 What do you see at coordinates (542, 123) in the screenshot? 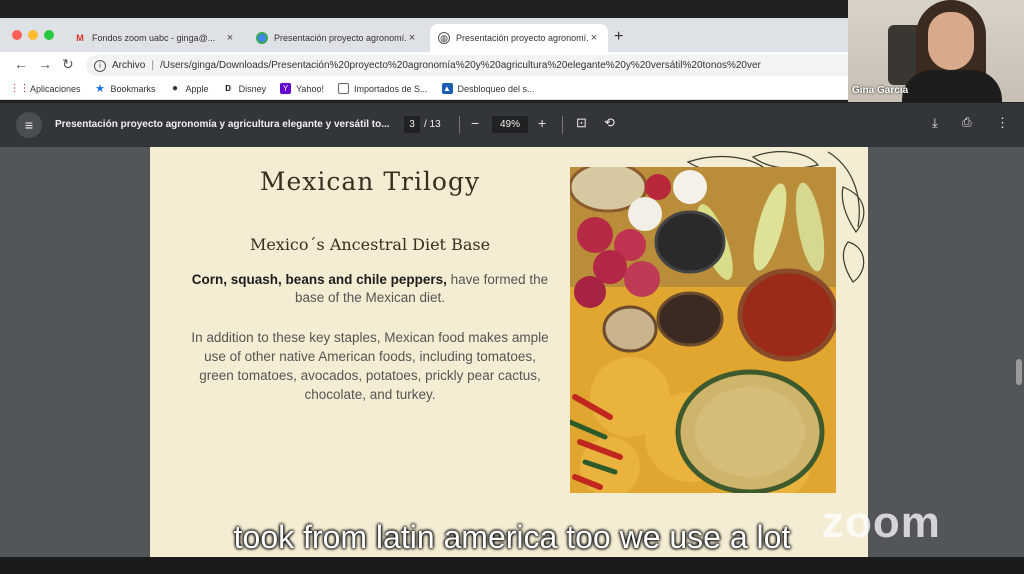
I see `zoom-in-icon: +` at bounding box center [542, 123].